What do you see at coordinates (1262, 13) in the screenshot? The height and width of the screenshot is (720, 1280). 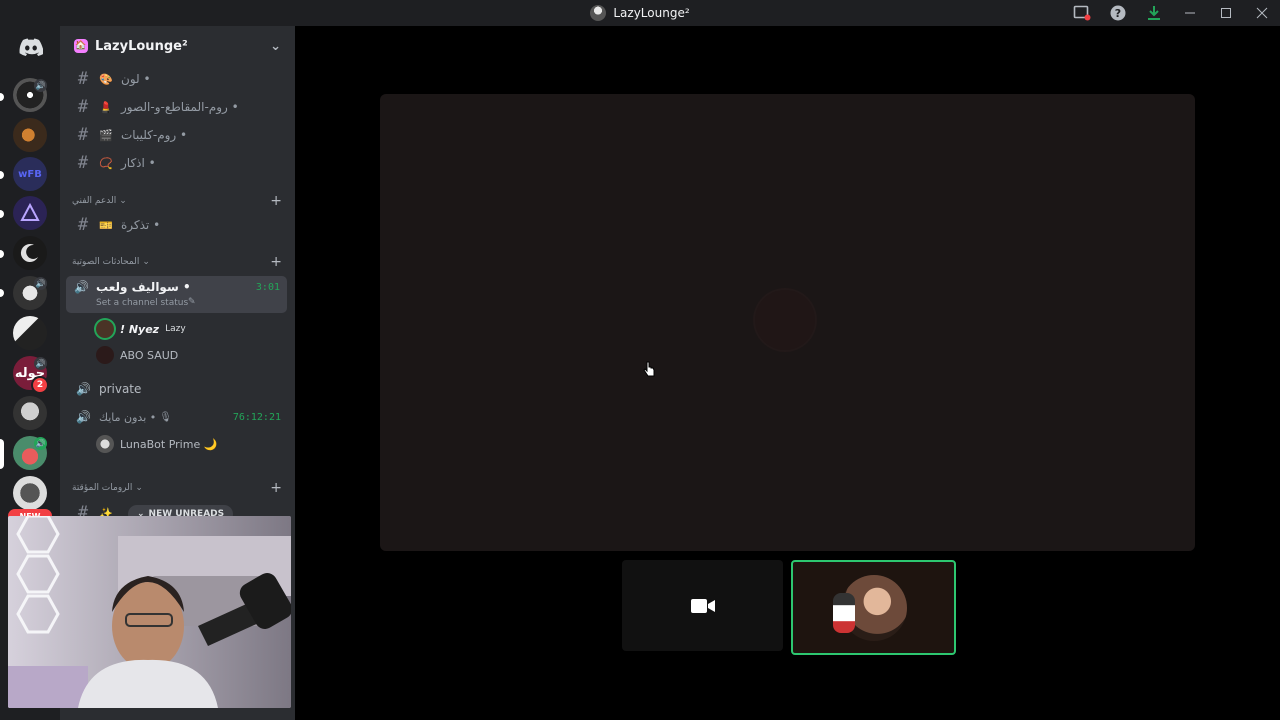 I see `close-icon` at bounding box center [1262, 13].